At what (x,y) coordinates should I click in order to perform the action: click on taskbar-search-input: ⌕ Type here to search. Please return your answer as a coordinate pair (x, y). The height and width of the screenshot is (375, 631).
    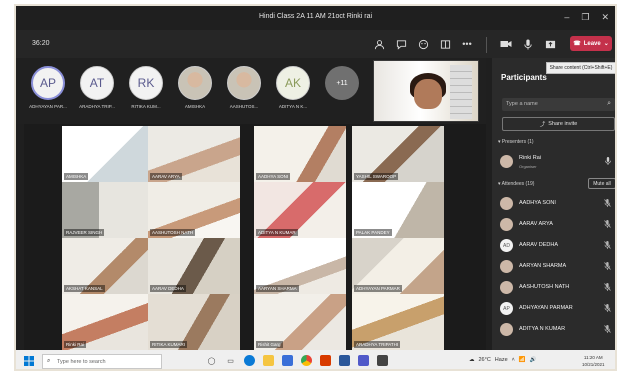
    Looking at the image, I should click on (102, 361).